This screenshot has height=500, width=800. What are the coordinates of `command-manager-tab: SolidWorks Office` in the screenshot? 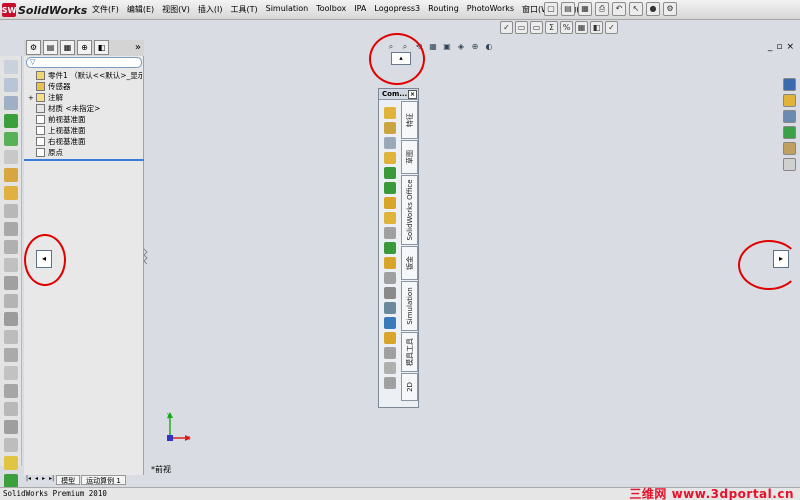 It's located at (409, 210).